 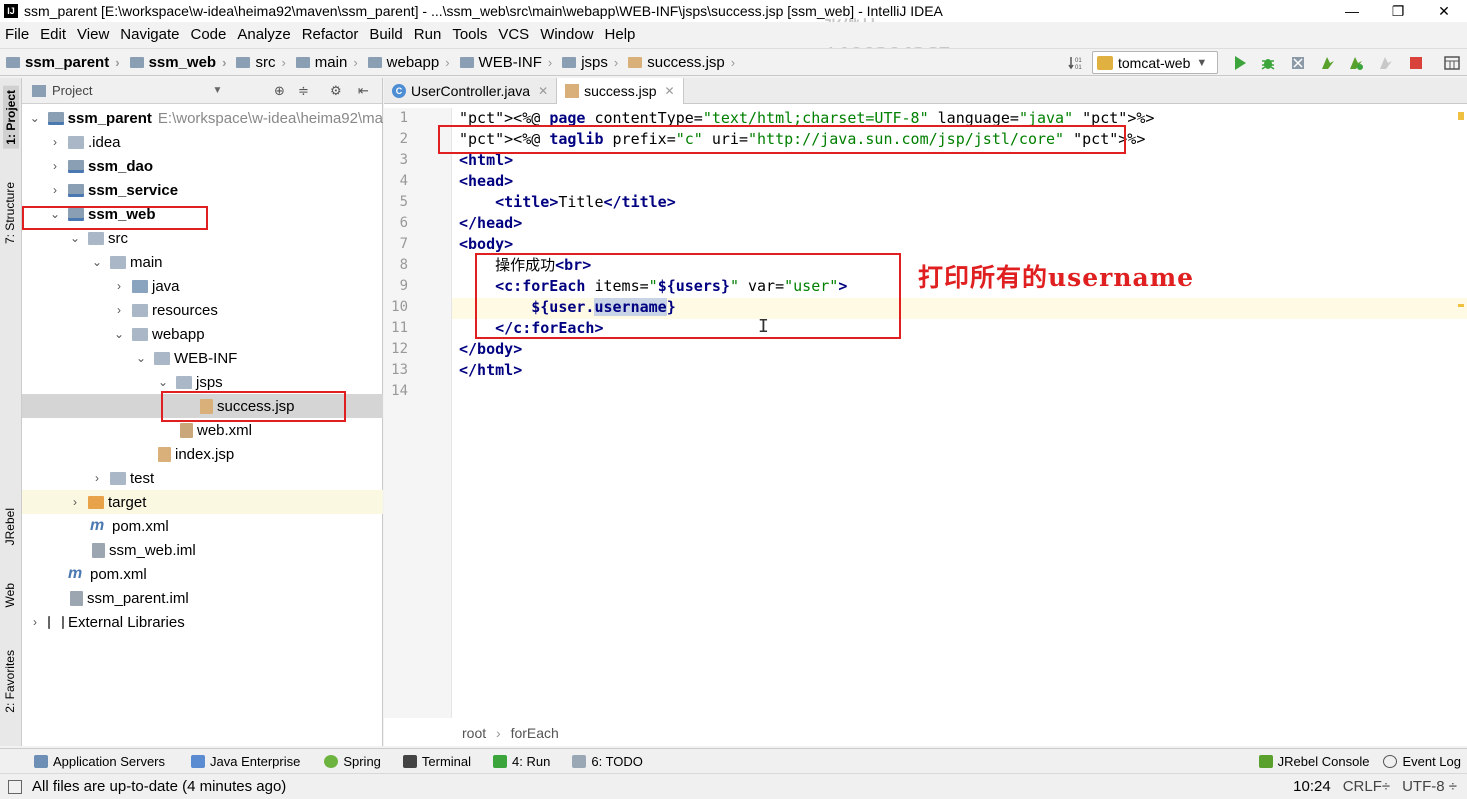 I want to click on caret-position: 10:24, so click(x=1312, y=786).